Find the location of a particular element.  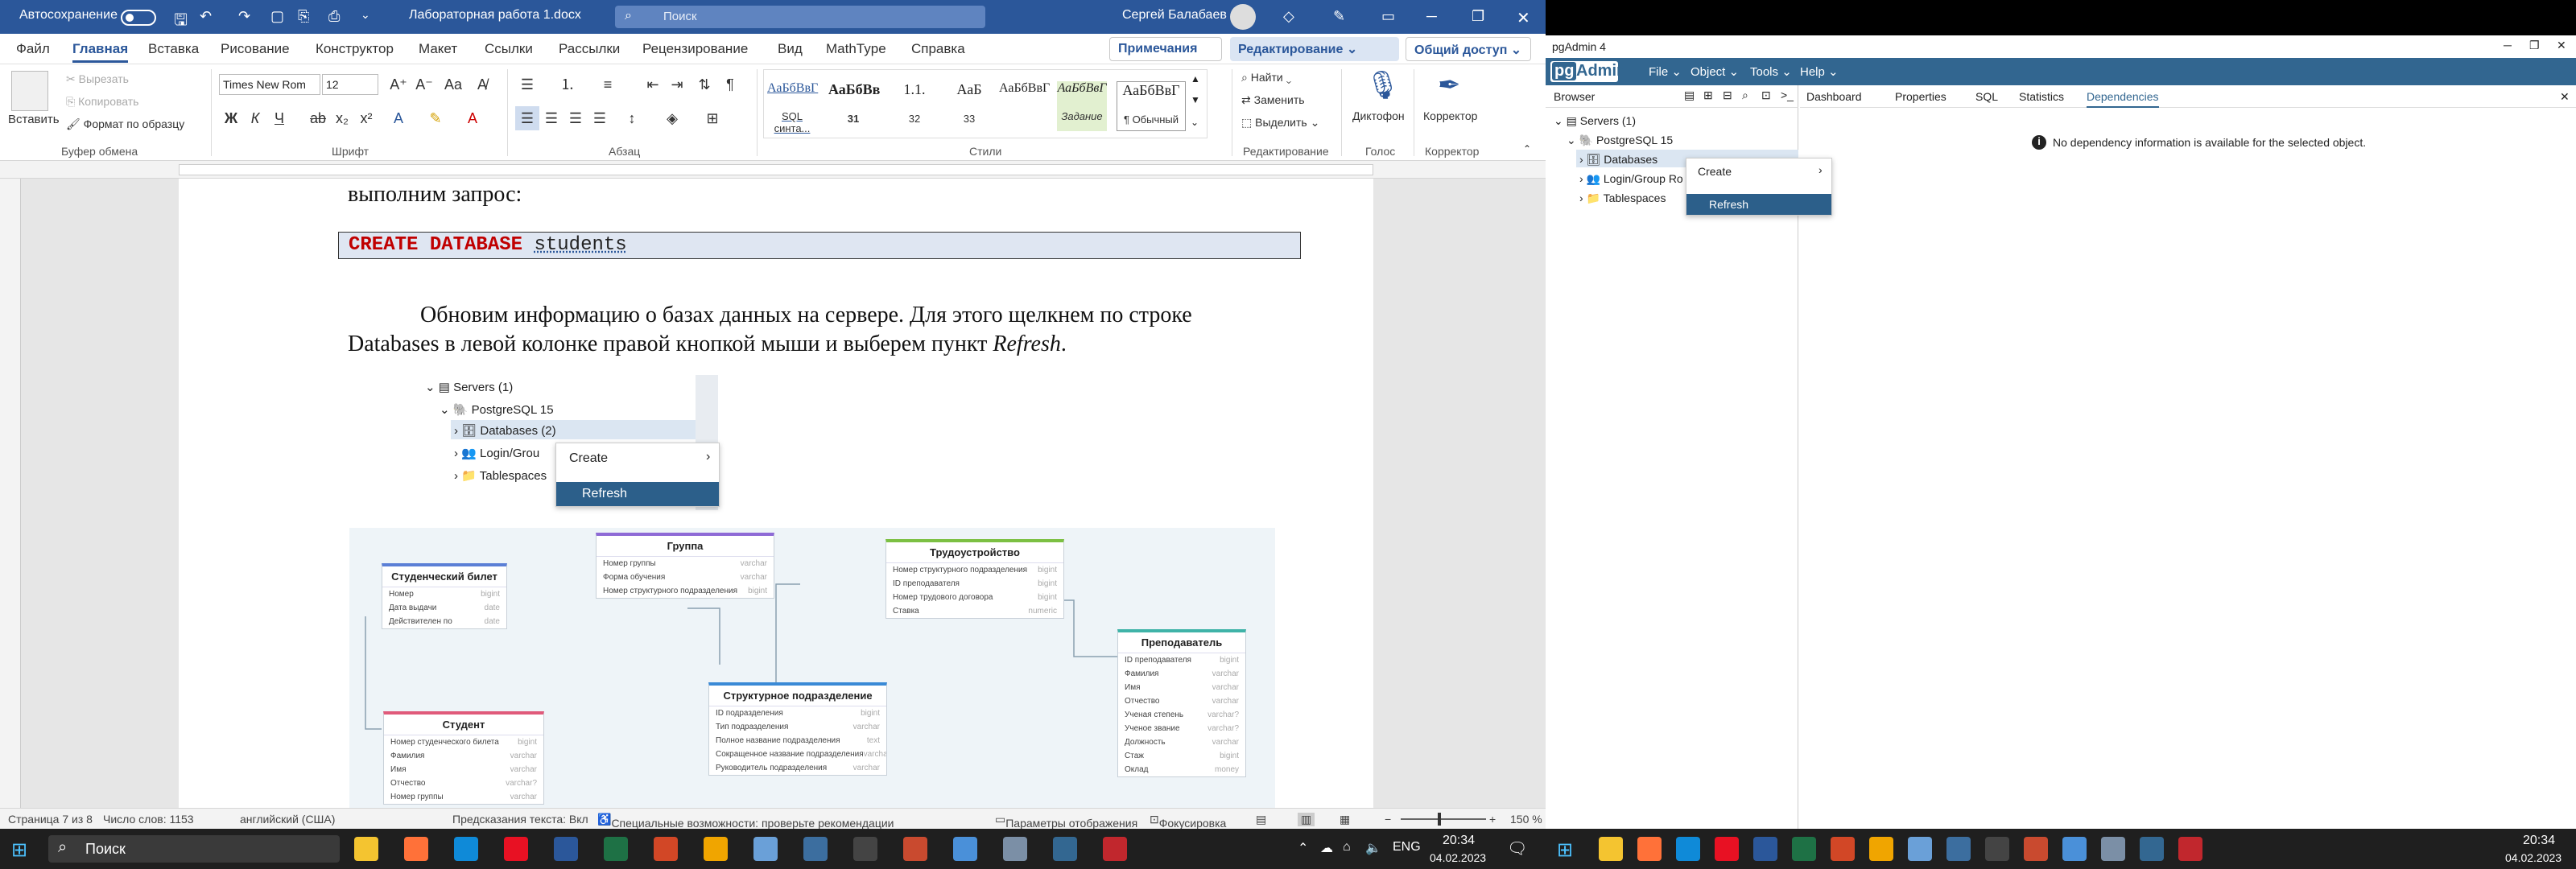

tab-mathtype: MathType is located at coordinates (856, 49).